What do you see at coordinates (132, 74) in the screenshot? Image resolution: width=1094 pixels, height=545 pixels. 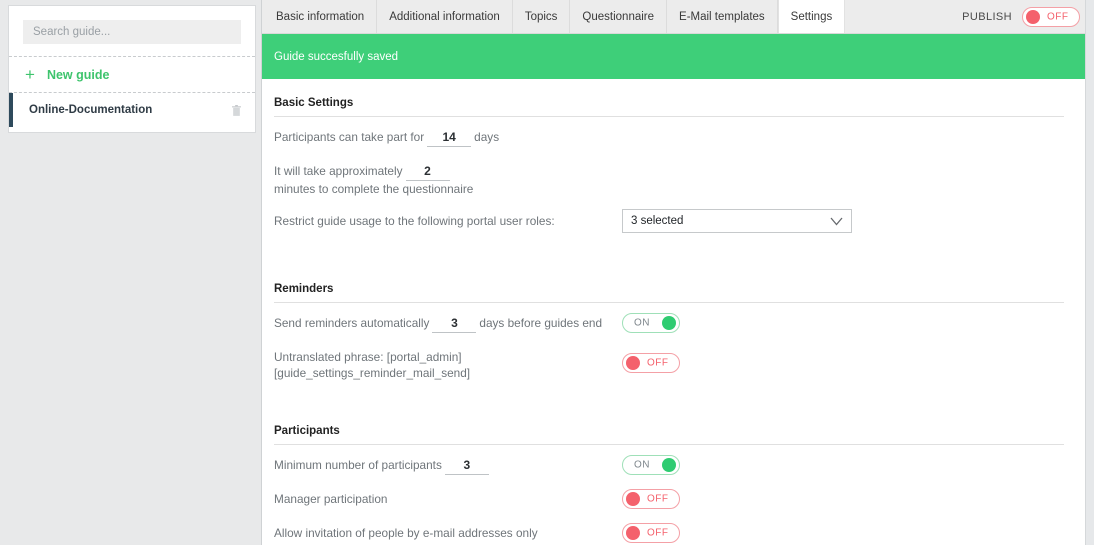 I see `new-guide-button: + New guide` at bounding box center [132, 74].